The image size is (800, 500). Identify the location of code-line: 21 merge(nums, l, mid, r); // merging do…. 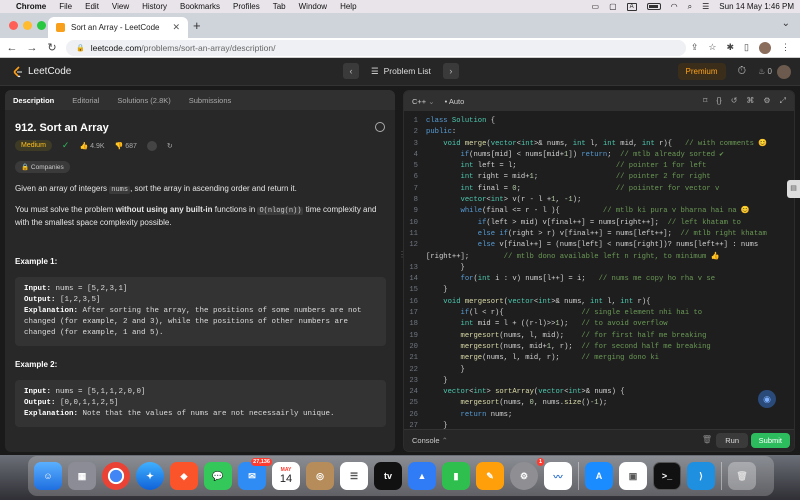
(599, 358).